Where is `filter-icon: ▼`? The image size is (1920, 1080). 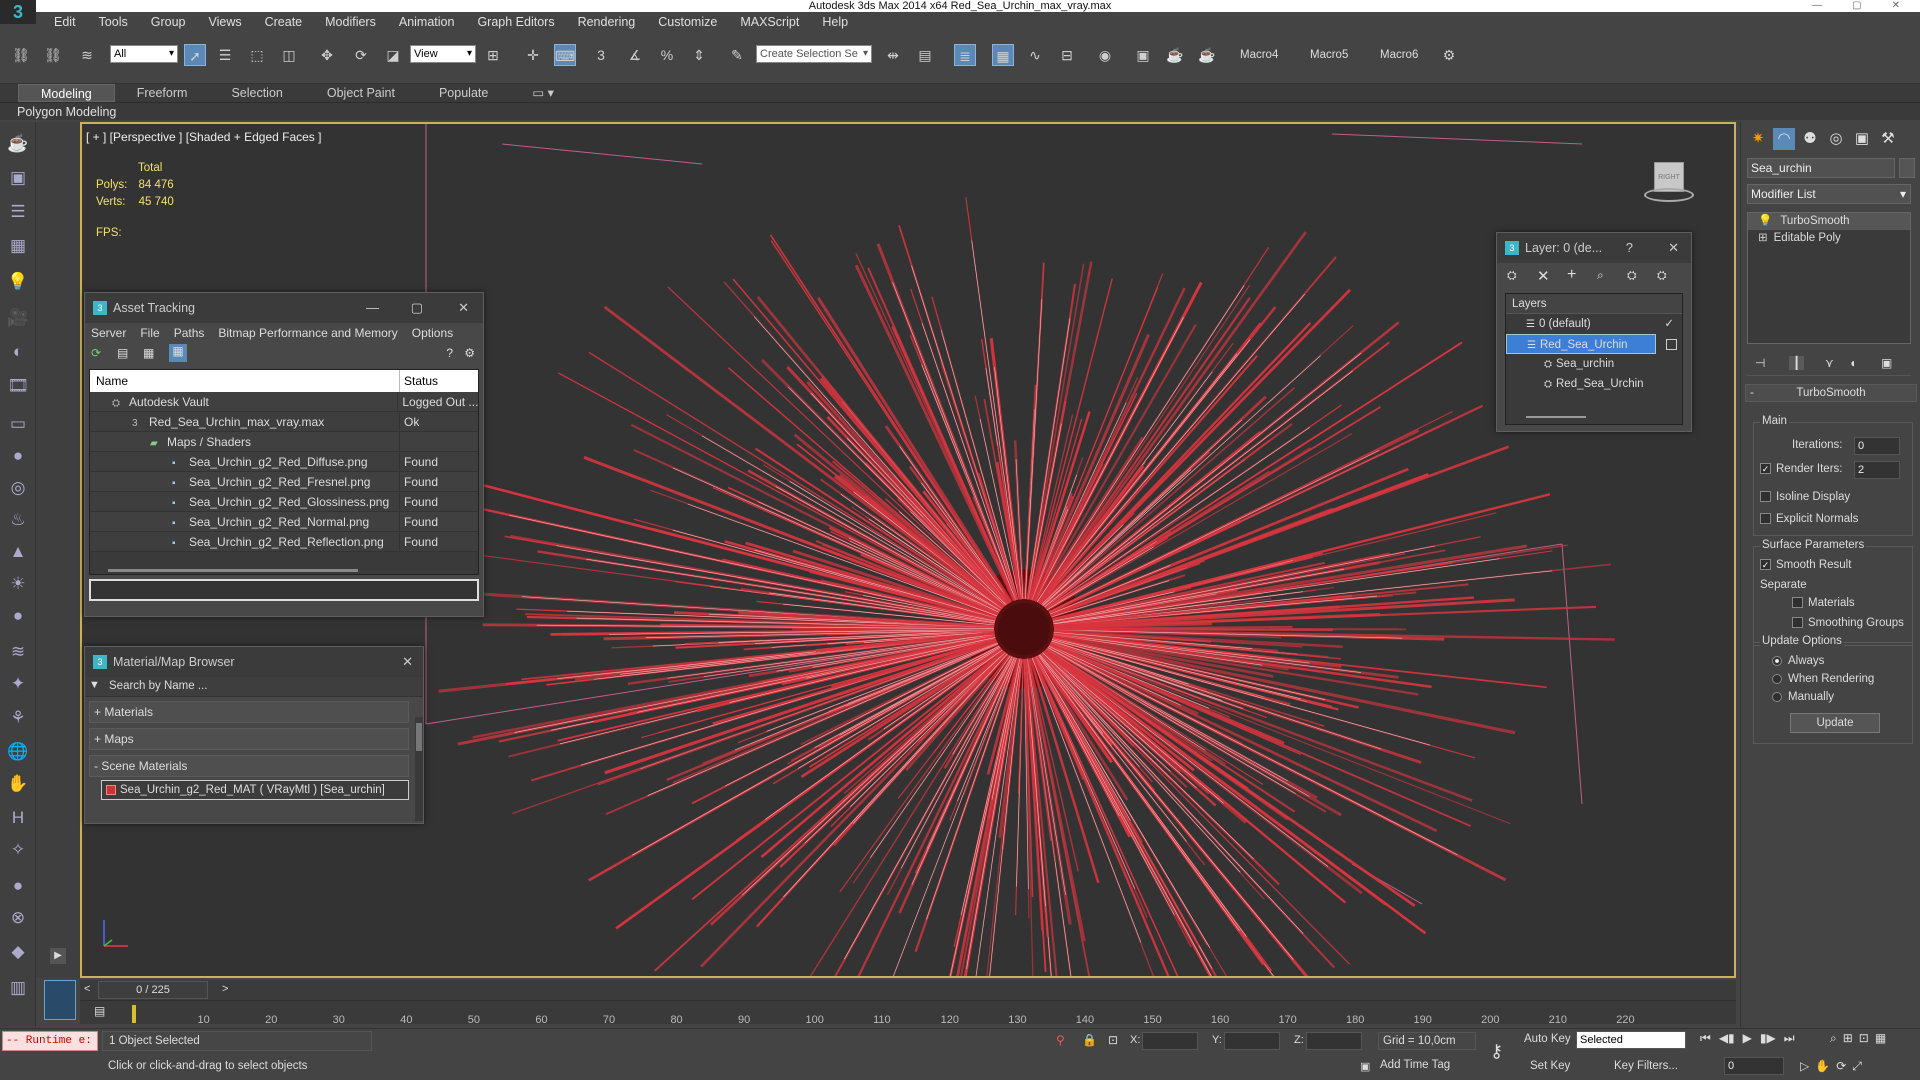 filter-icon: ▼ is located at coordinates (94, 685).